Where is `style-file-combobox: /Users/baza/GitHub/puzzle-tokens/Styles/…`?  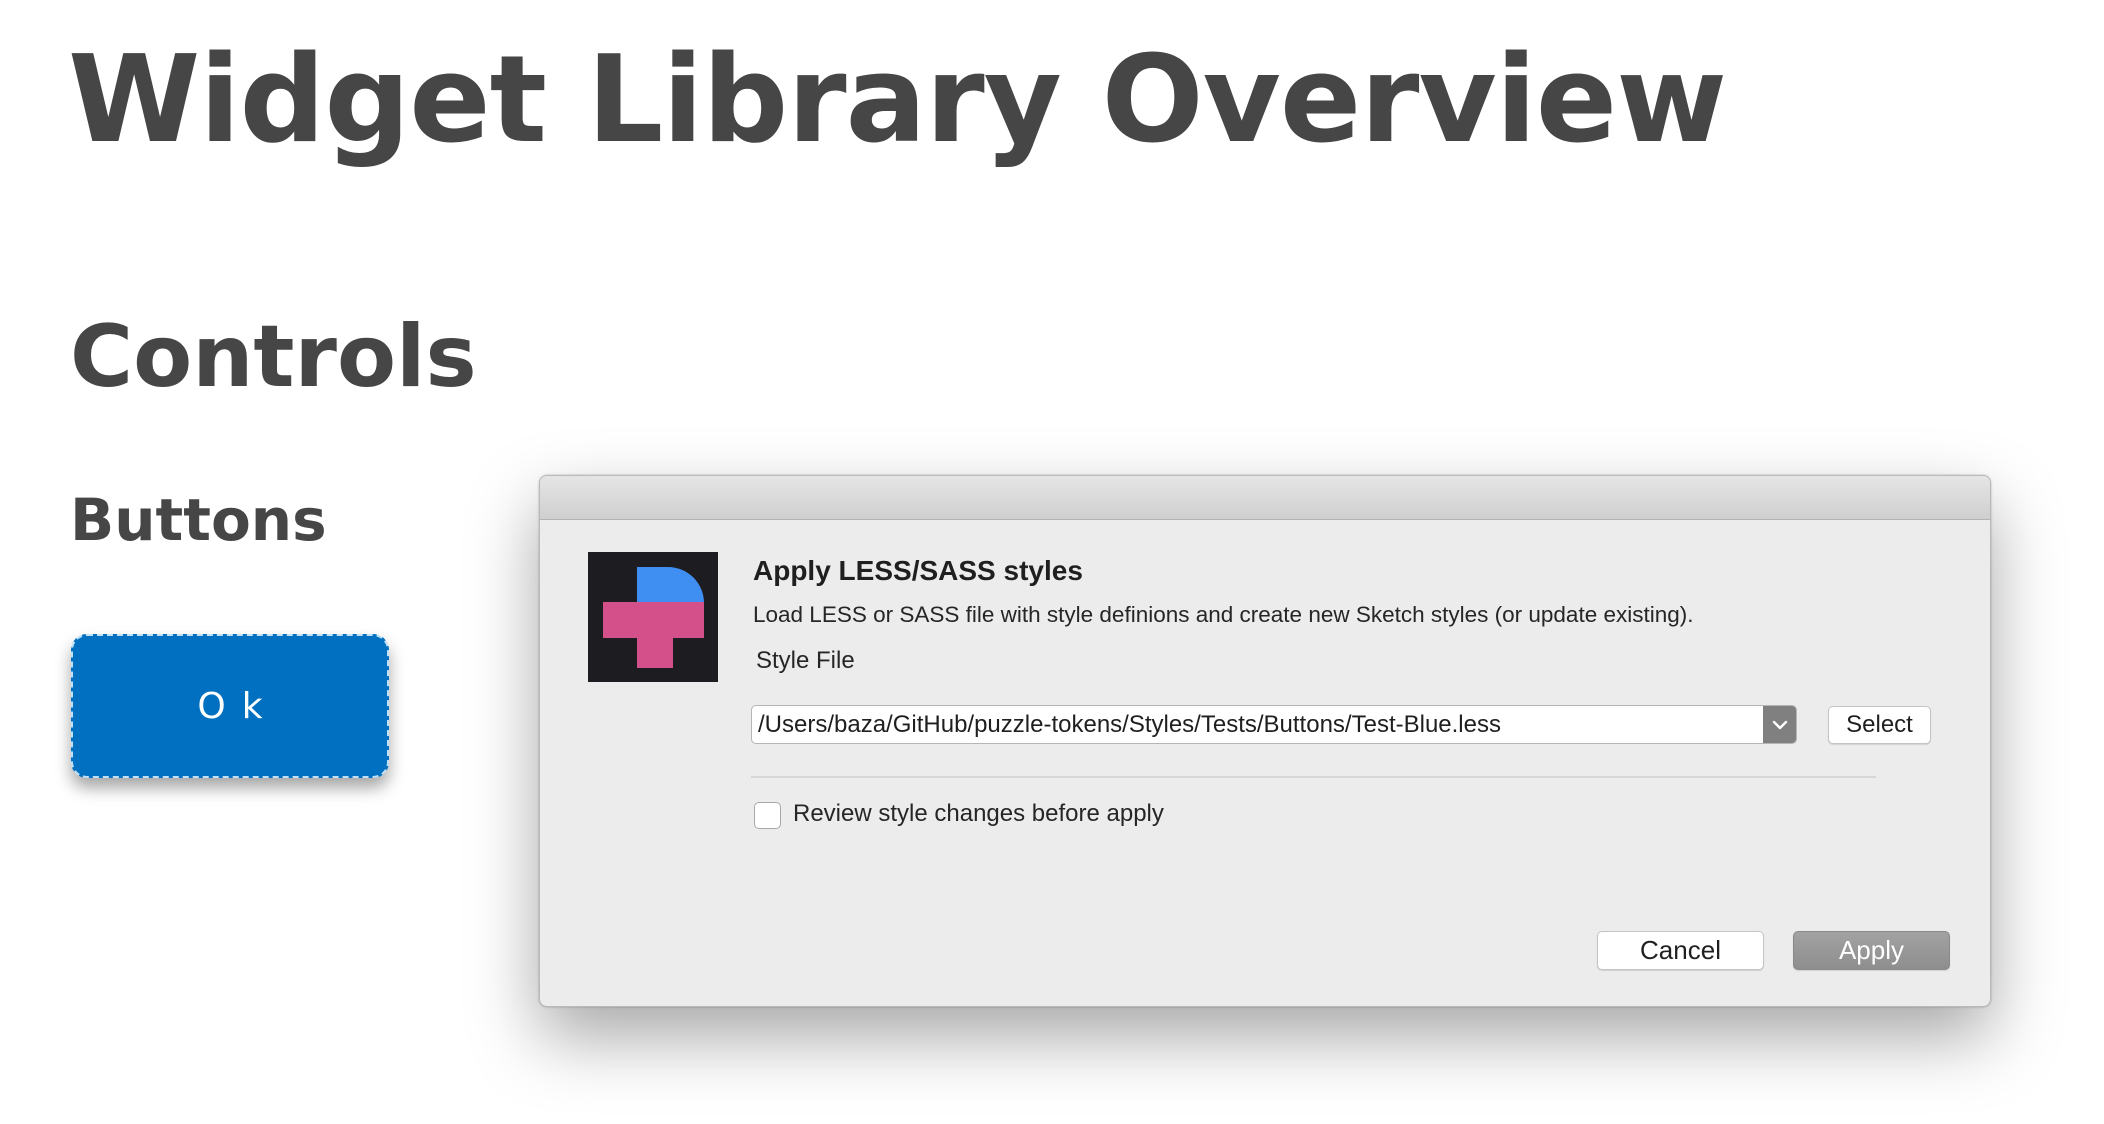
style-file-combobox: /Users/baza/GitHub/puzzle-tokens/Styles/… is located at coordinates (1274, 724).